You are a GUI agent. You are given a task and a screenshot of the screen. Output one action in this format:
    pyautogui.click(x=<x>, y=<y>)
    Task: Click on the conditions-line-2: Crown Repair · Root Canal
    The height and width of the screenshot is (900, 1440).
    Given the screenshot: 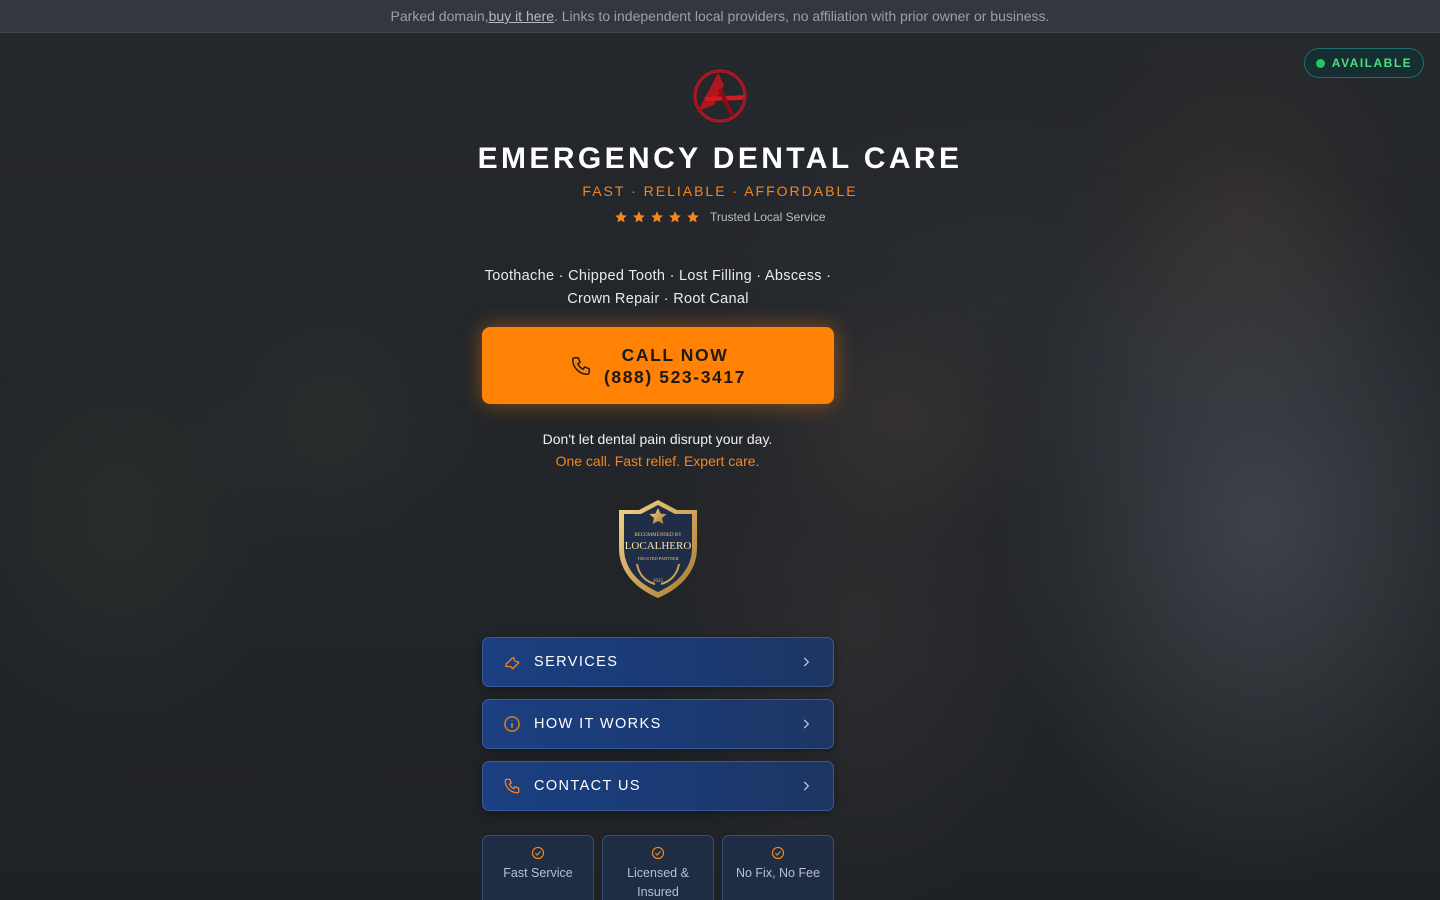 What is the action you would take?
    pyautogui.click(x=658, y=299)
    